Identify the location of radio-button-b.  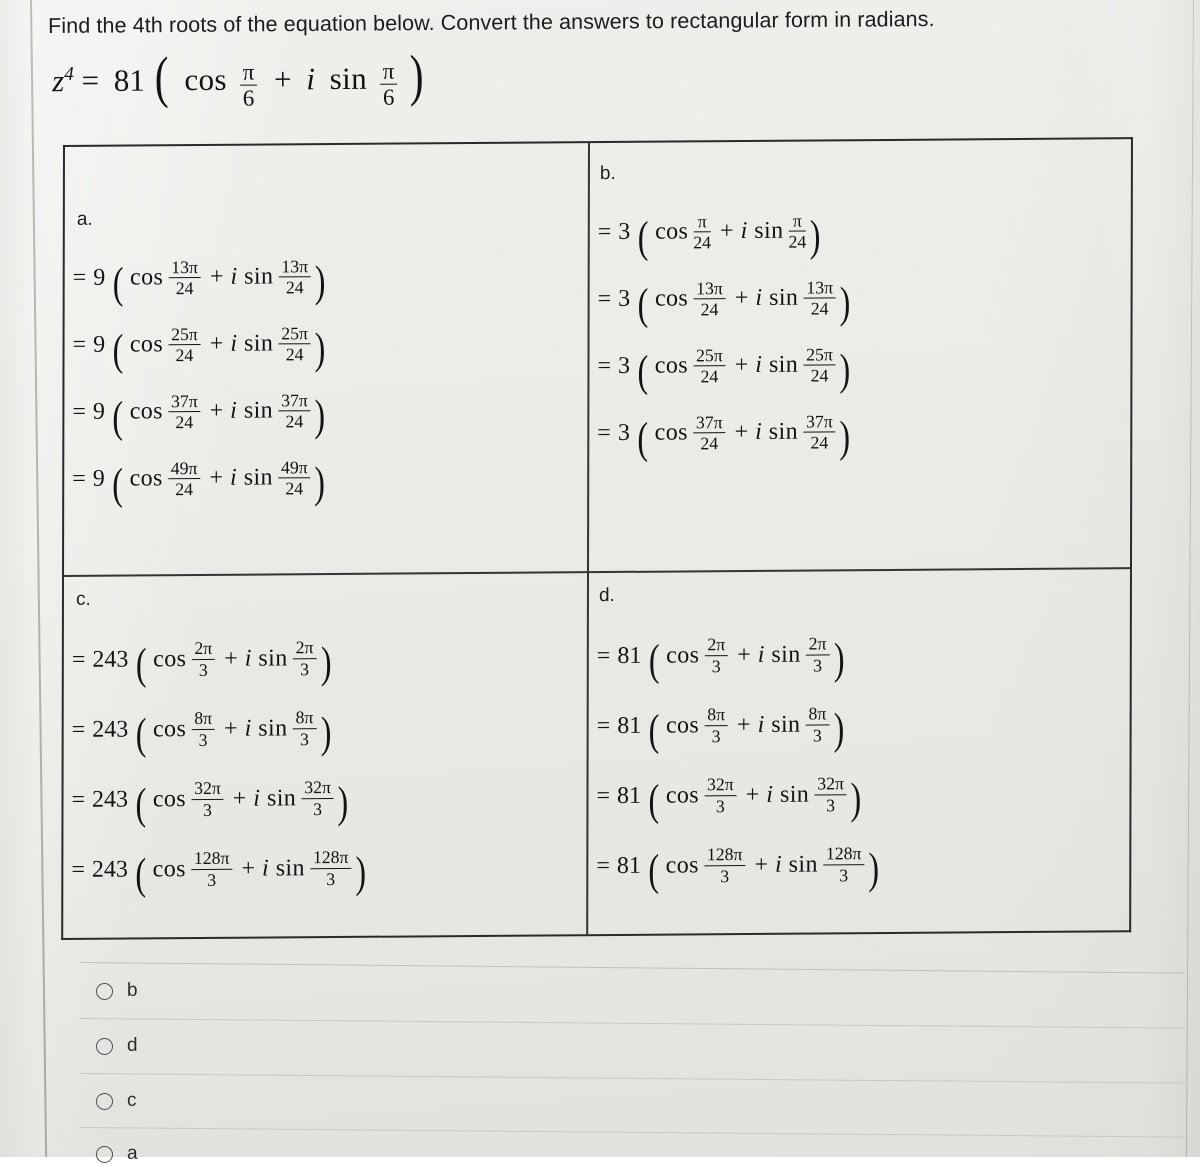
(104, 990).